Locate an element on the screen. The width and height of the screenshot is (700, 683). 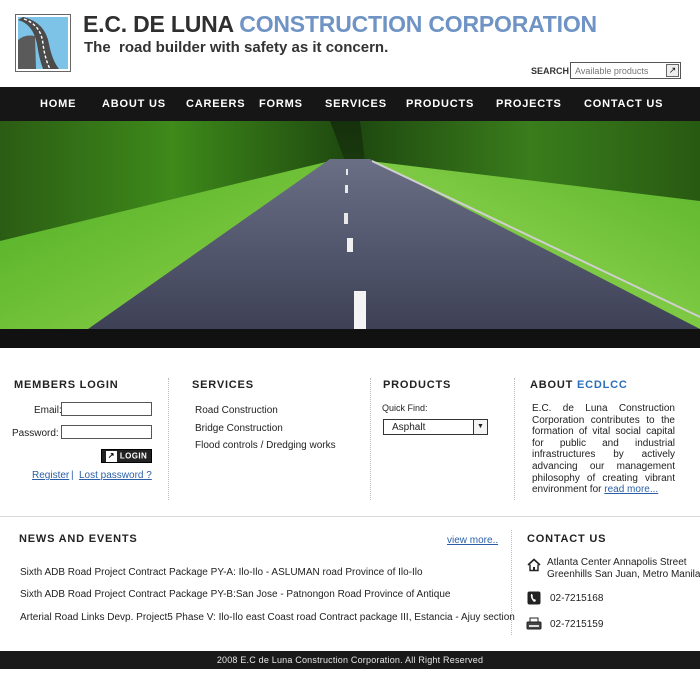
chevron-down-icon: ▼ is located at coordinates (480, 427).